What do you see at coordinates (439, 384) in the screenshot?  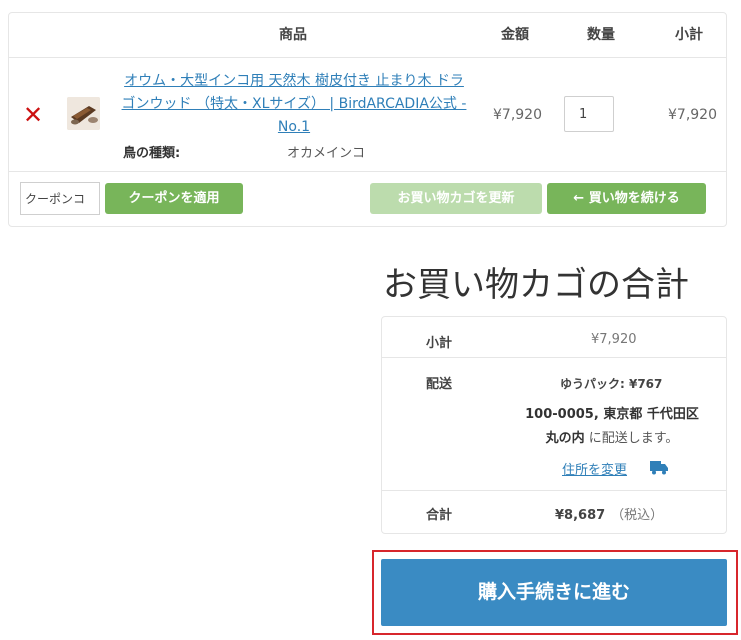 I see `shipping-label: 配送` at bounding box center [439, 384].